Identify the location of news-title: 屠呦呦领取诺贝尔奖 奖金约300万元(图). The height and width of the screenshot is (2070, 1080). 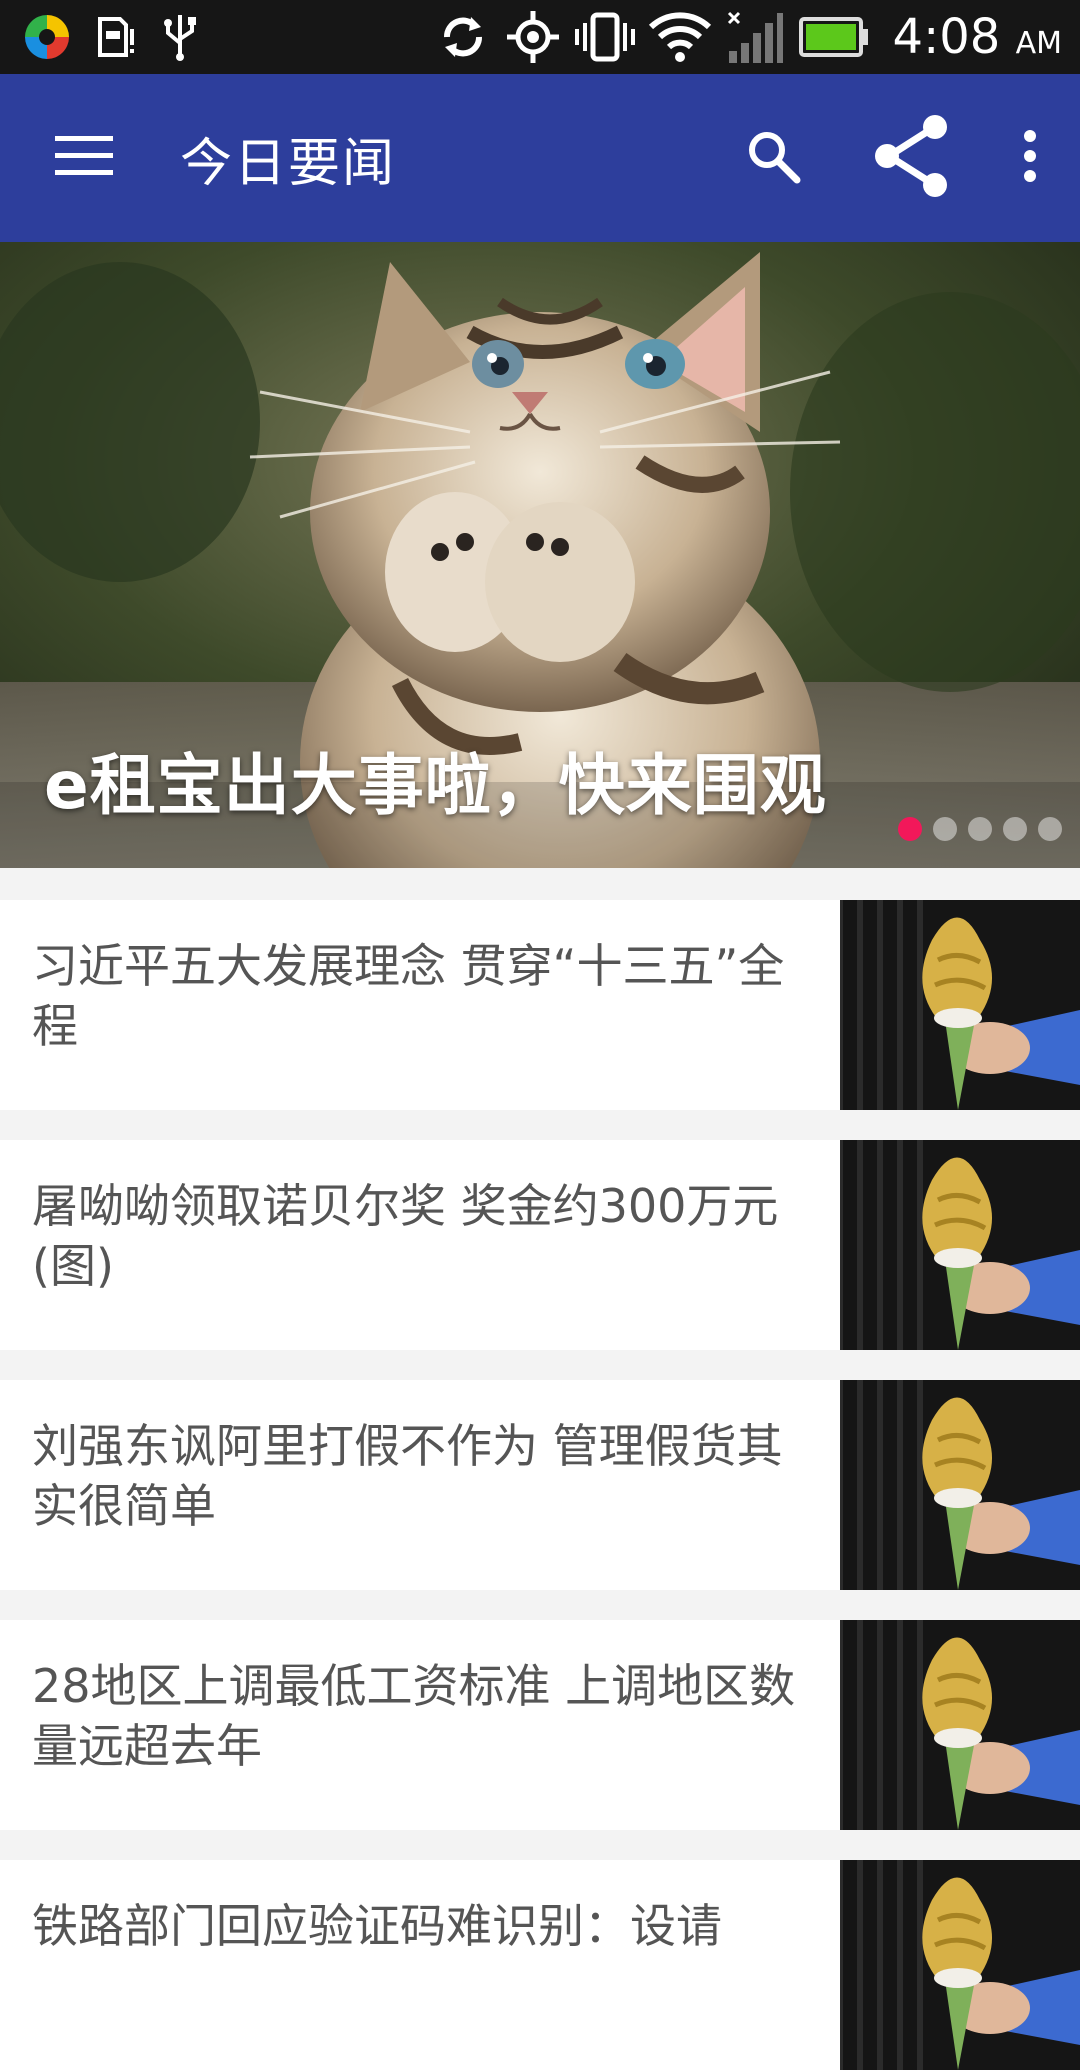
(405, 1236).